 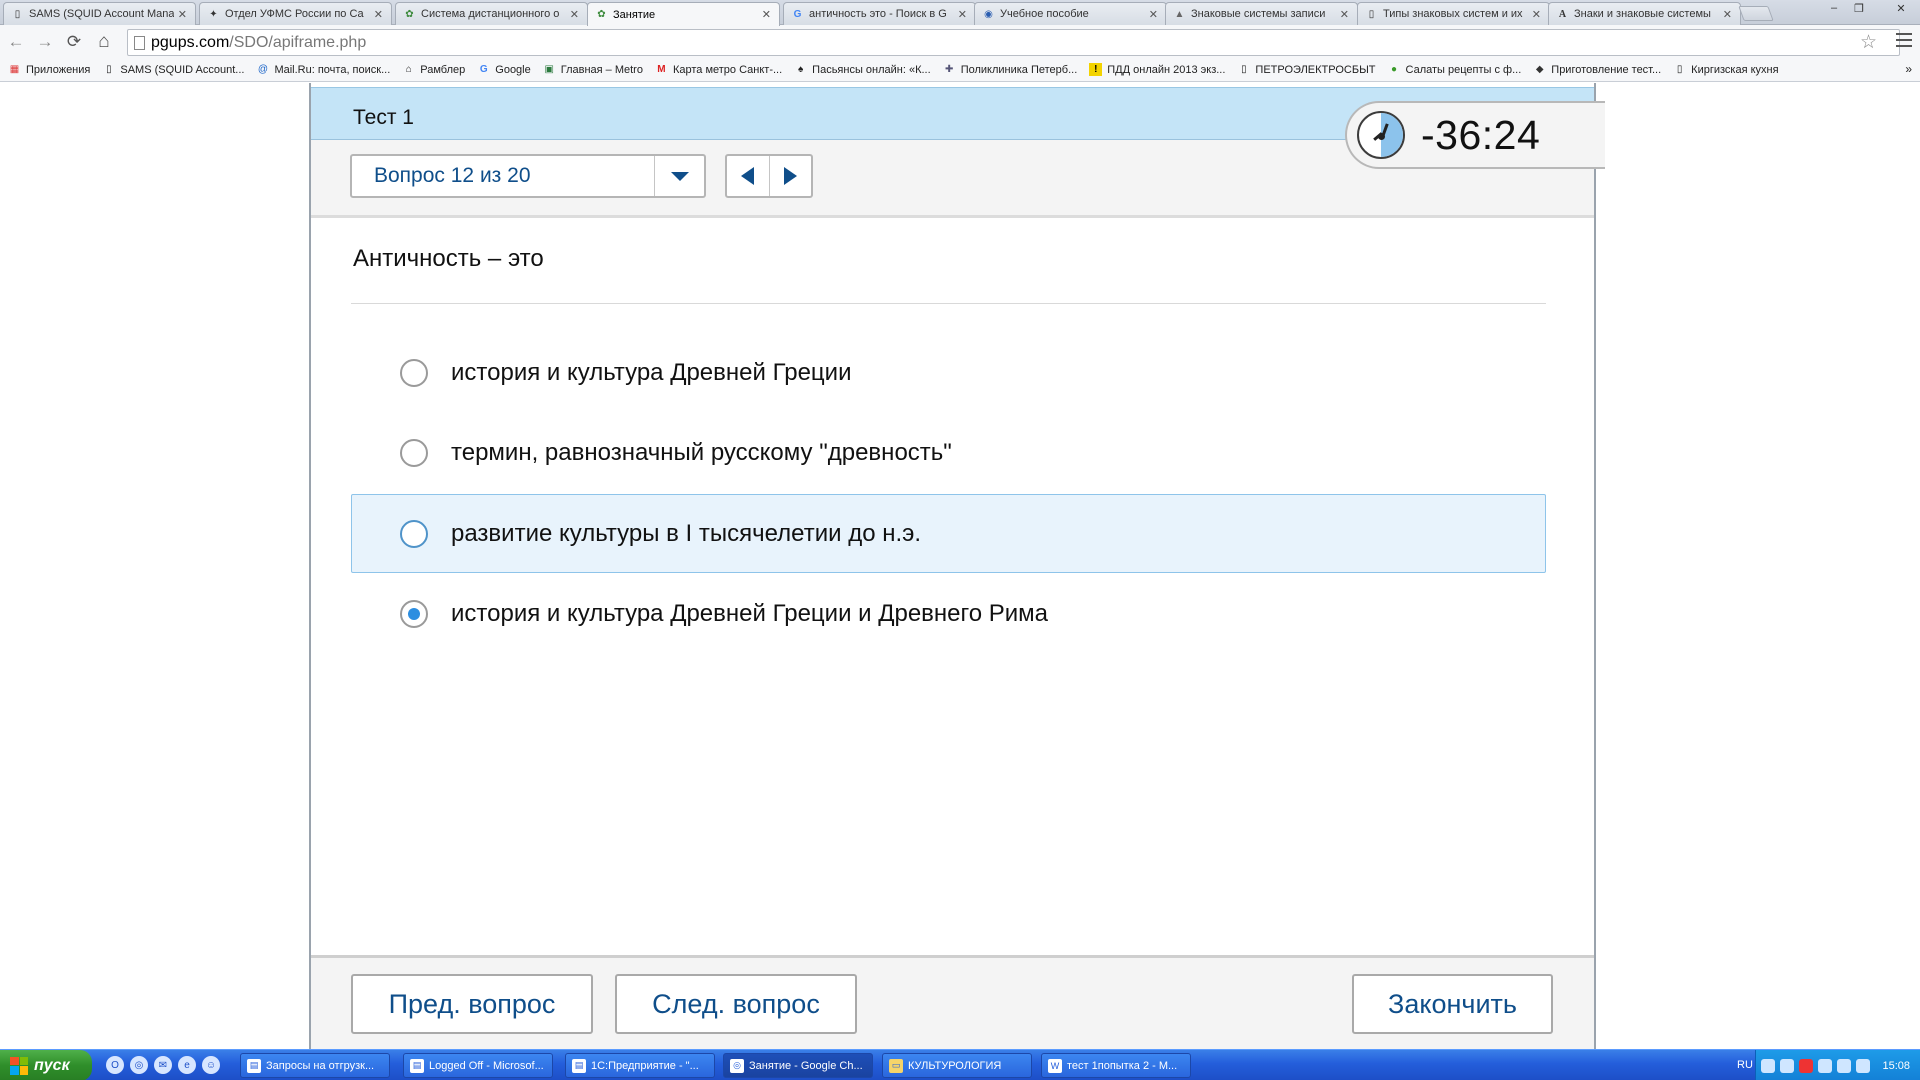 I want to click on warning-icon: !, so click(x=1096, y=69).